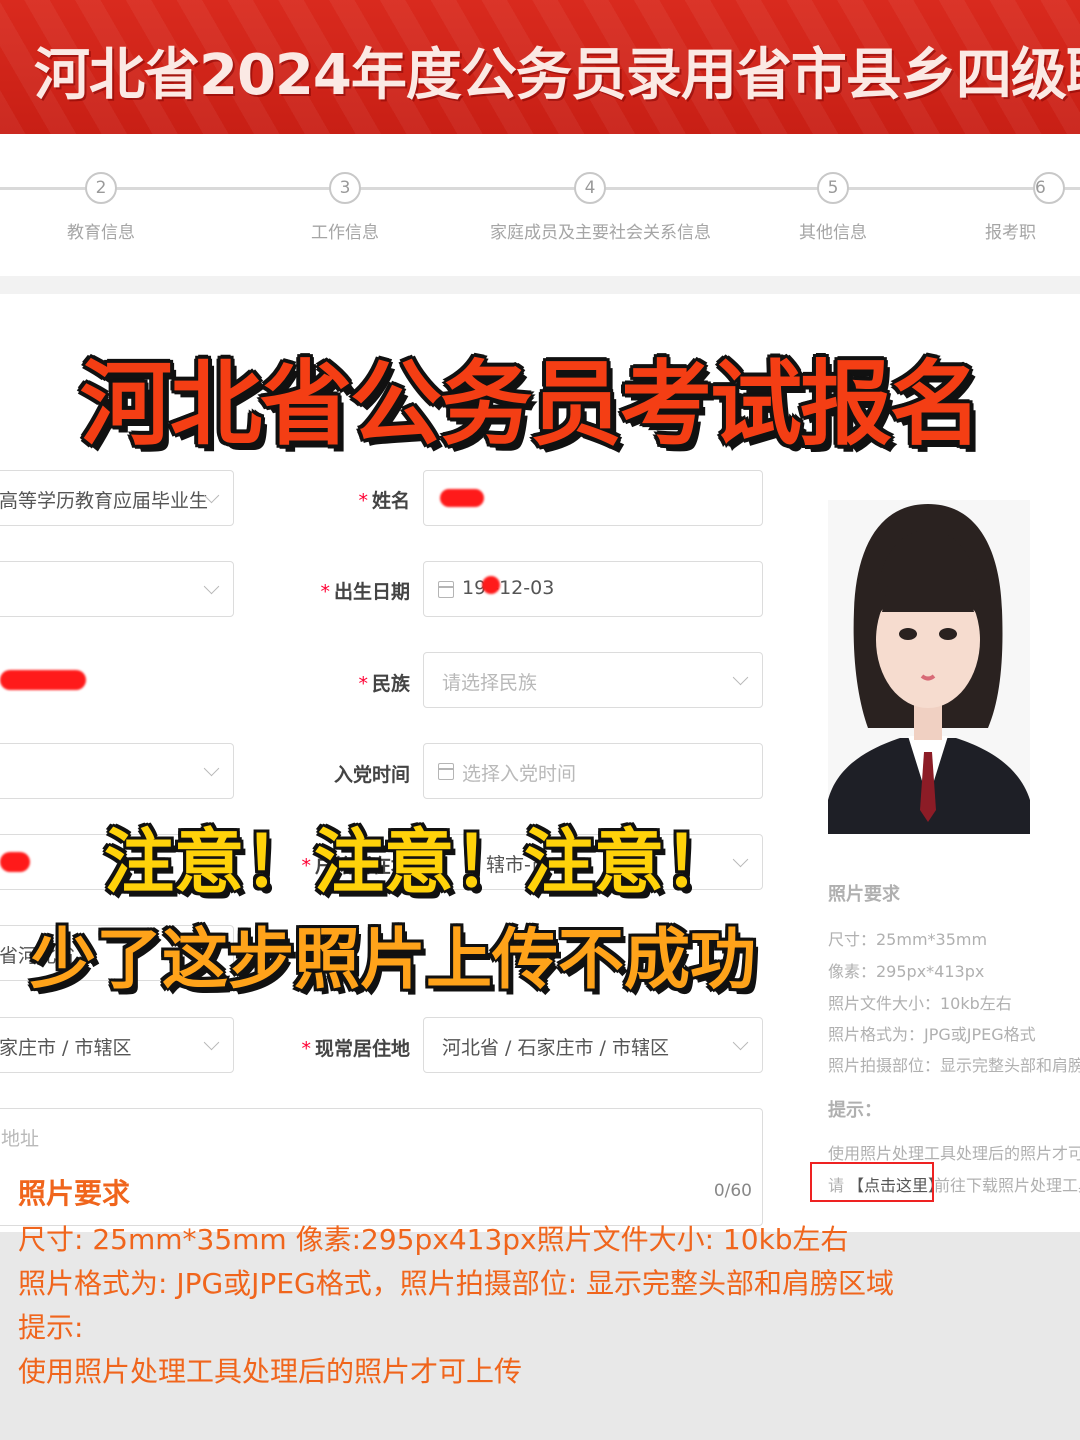  Describe the element at coordinates (833, 207) in the screenshot. I see `step-other: 5 其他信息` at that location.